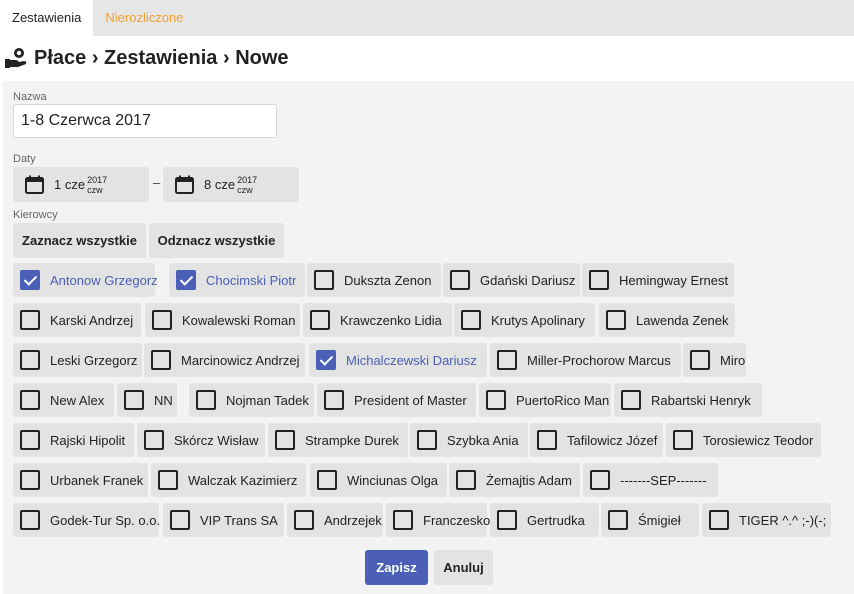 The height and width of the screenshot is (594, 854). Describe the element at coordinates (85, 280) in the screenshot. I see `driver-chip: Antonow Grzegorz` at that location.